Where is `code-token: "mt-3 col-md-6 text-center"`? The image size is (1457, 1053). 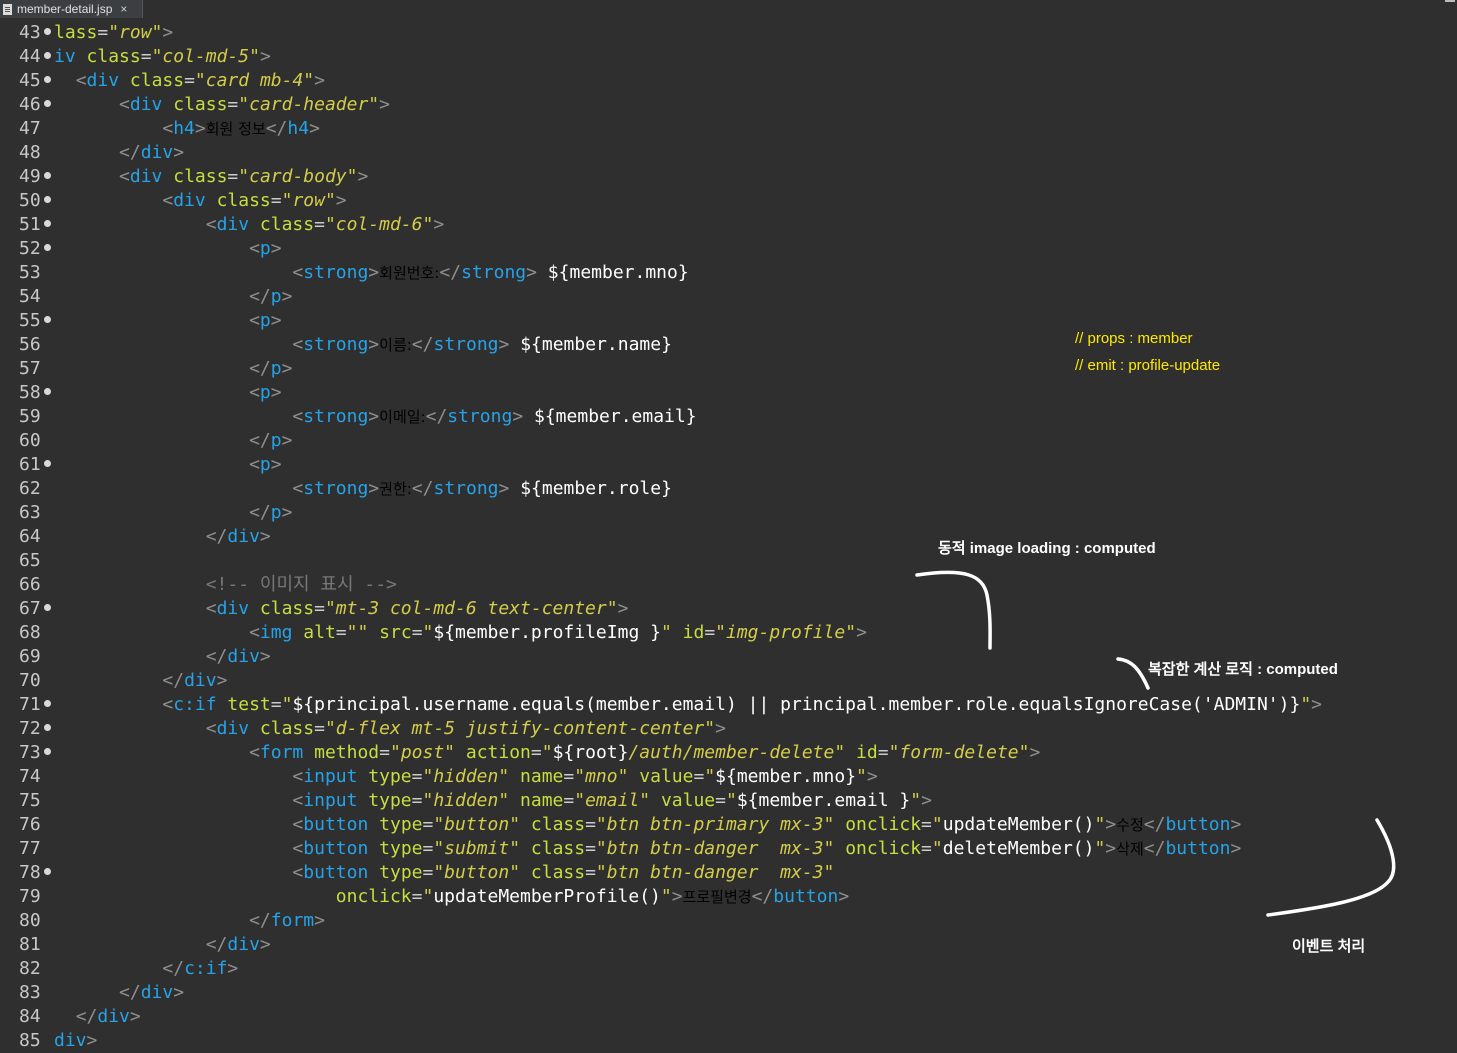
code-token: "mt-3 col-md-6 text-center" is located at coordinates (471, 608).